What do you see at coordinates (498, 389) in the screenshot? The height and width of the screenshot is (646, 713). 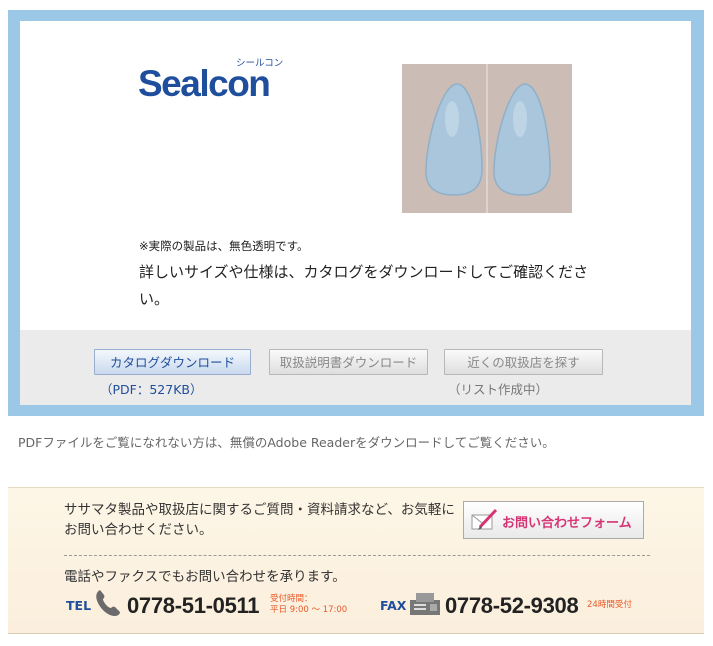 I see `store-list-note: （リスト作成中）` at bounding box center [498, 389].